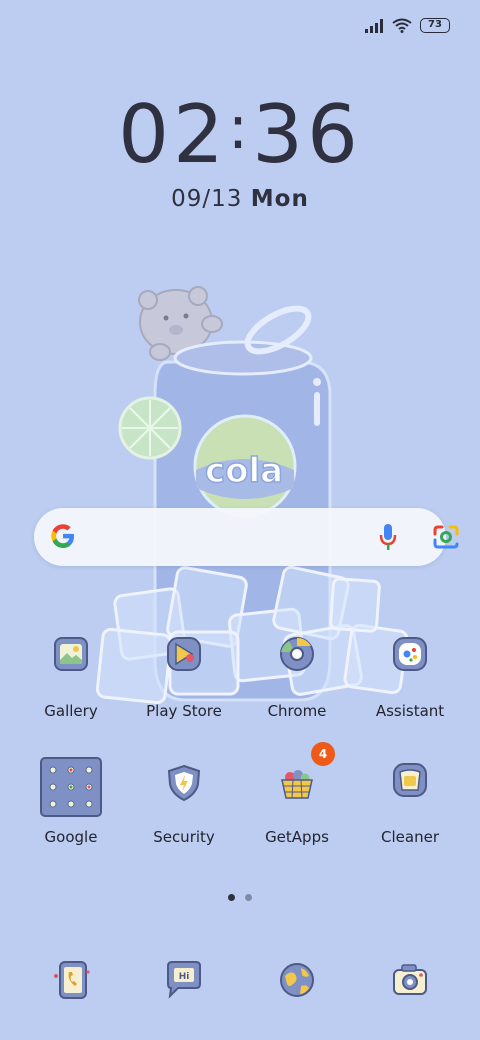  I want to click on page-dot, so click(248, 897).